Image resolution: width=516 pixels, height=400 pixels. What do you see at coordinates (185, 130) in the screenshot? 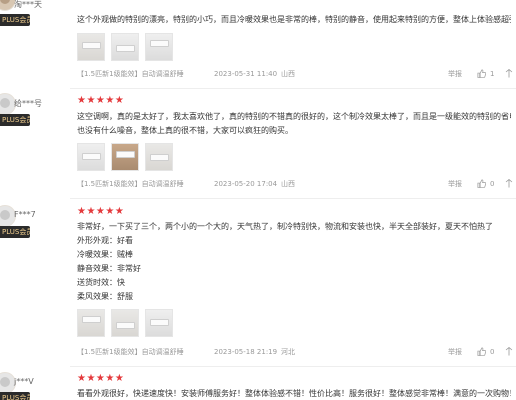
I see `review-content-line: 也没有什么噪音，整体上真的很不错，大家可以疯狂的购买。` at bounding box center [185, 130].